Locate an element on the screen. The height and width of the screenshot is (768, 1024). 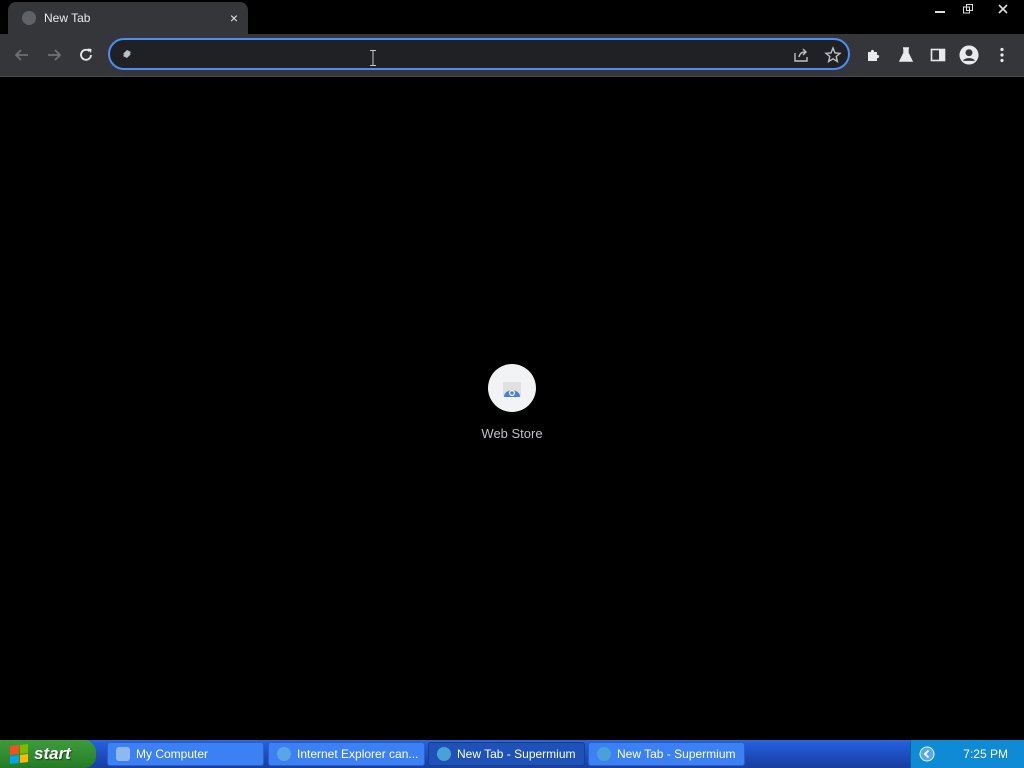
close-icon is located at coordinates (1003, 9).